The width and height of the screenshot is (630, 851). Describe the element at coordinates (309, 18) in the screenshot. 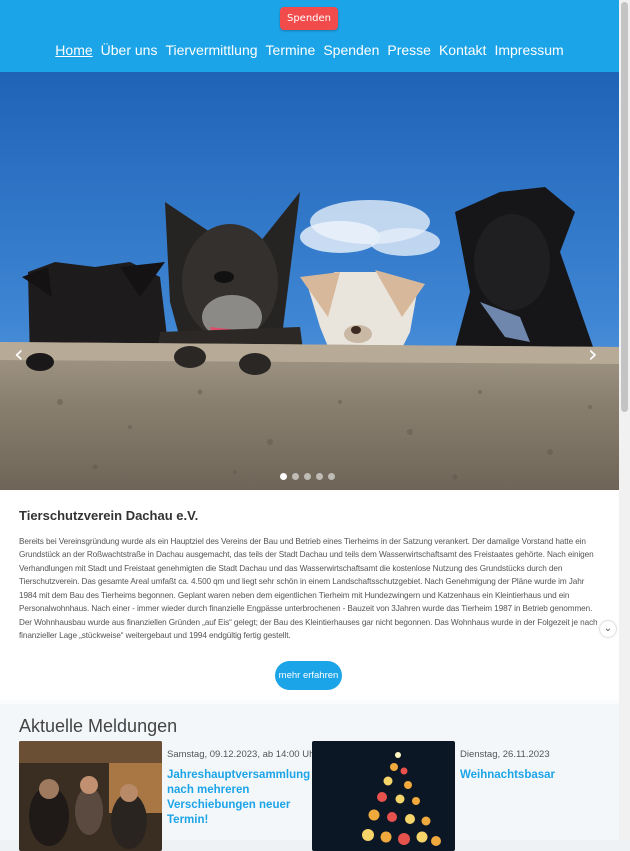

I see `donate-button: Spenden` at that location.